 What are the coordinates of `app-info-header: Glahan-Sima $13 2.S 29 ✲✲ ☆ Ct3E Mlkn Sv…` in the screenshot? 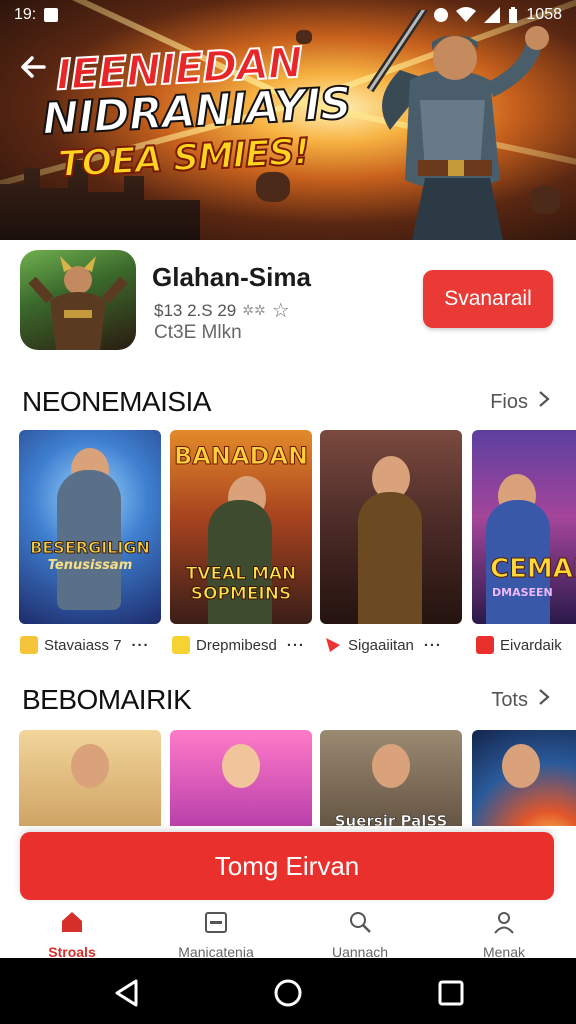 It's located at (288, 300).